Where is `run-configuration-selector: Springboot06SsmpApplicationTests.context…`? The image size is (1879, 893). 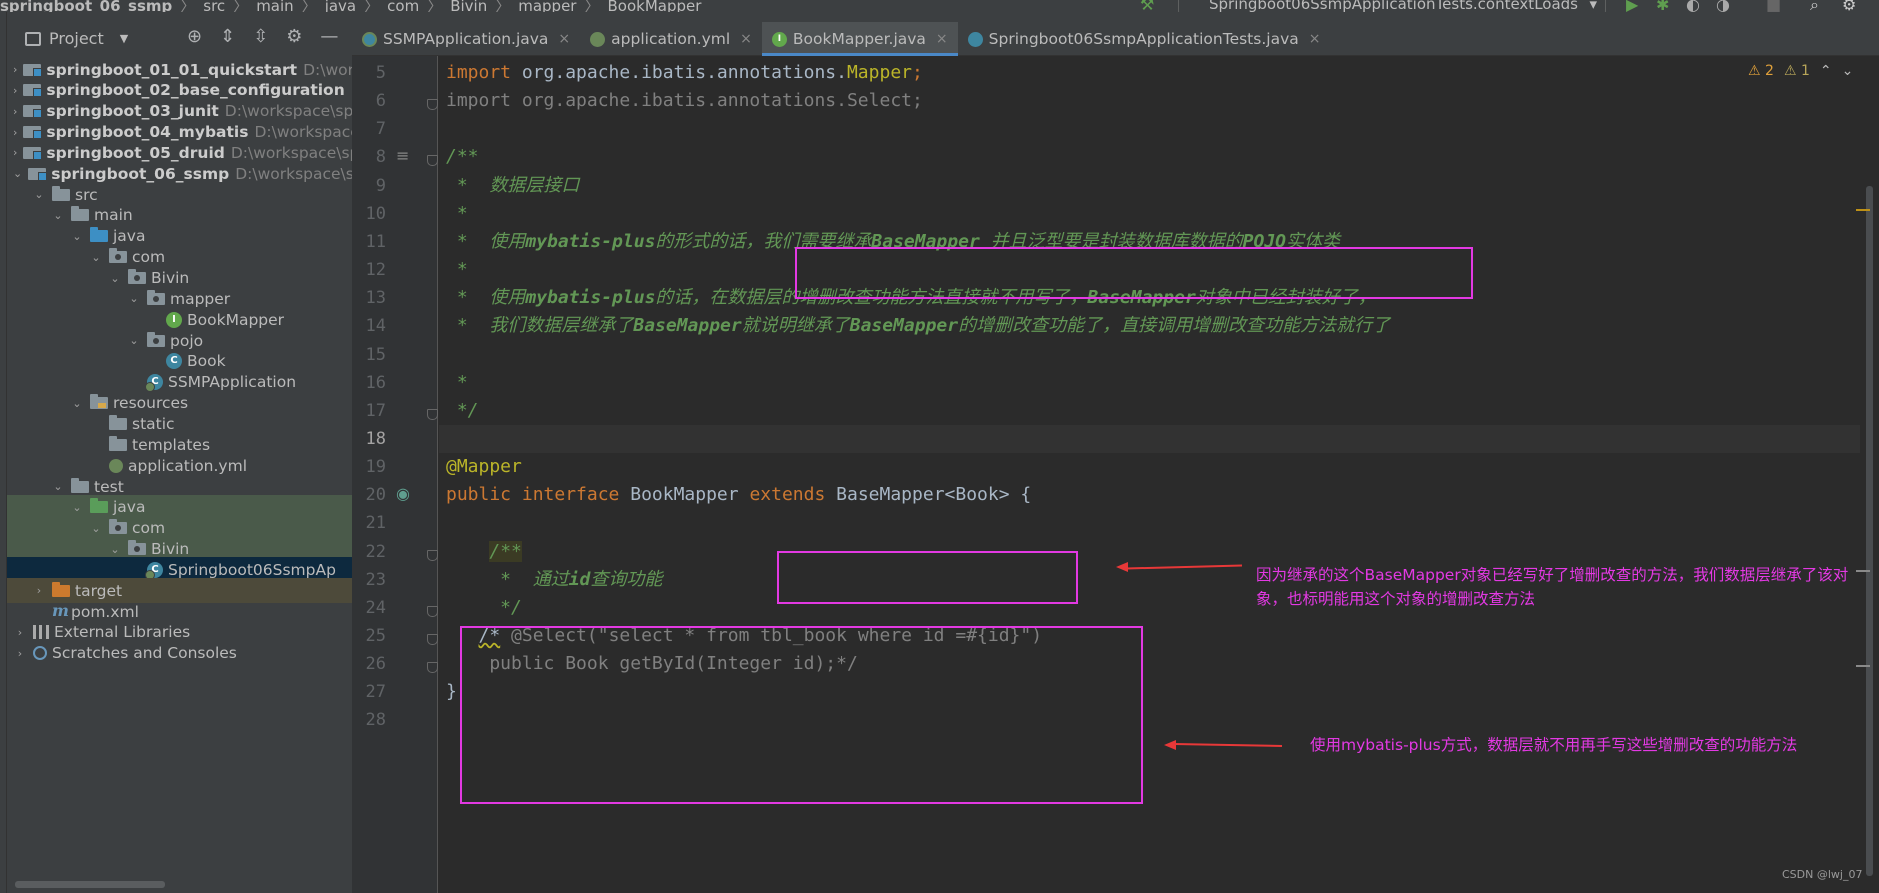
run-configuration-selector: Springboot06SsmpApplicationTests.context… is located at coordinates (1392, 6).